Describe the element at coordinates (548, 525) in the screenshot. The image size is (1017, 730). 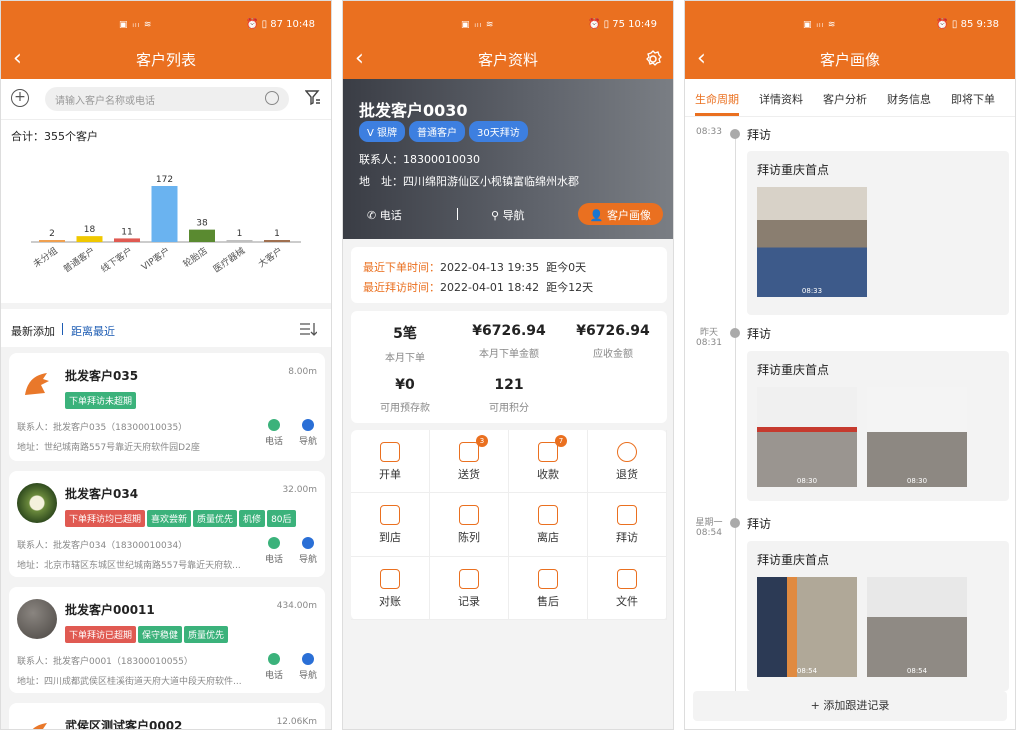
I see `action-check-out: 离店` at that location.